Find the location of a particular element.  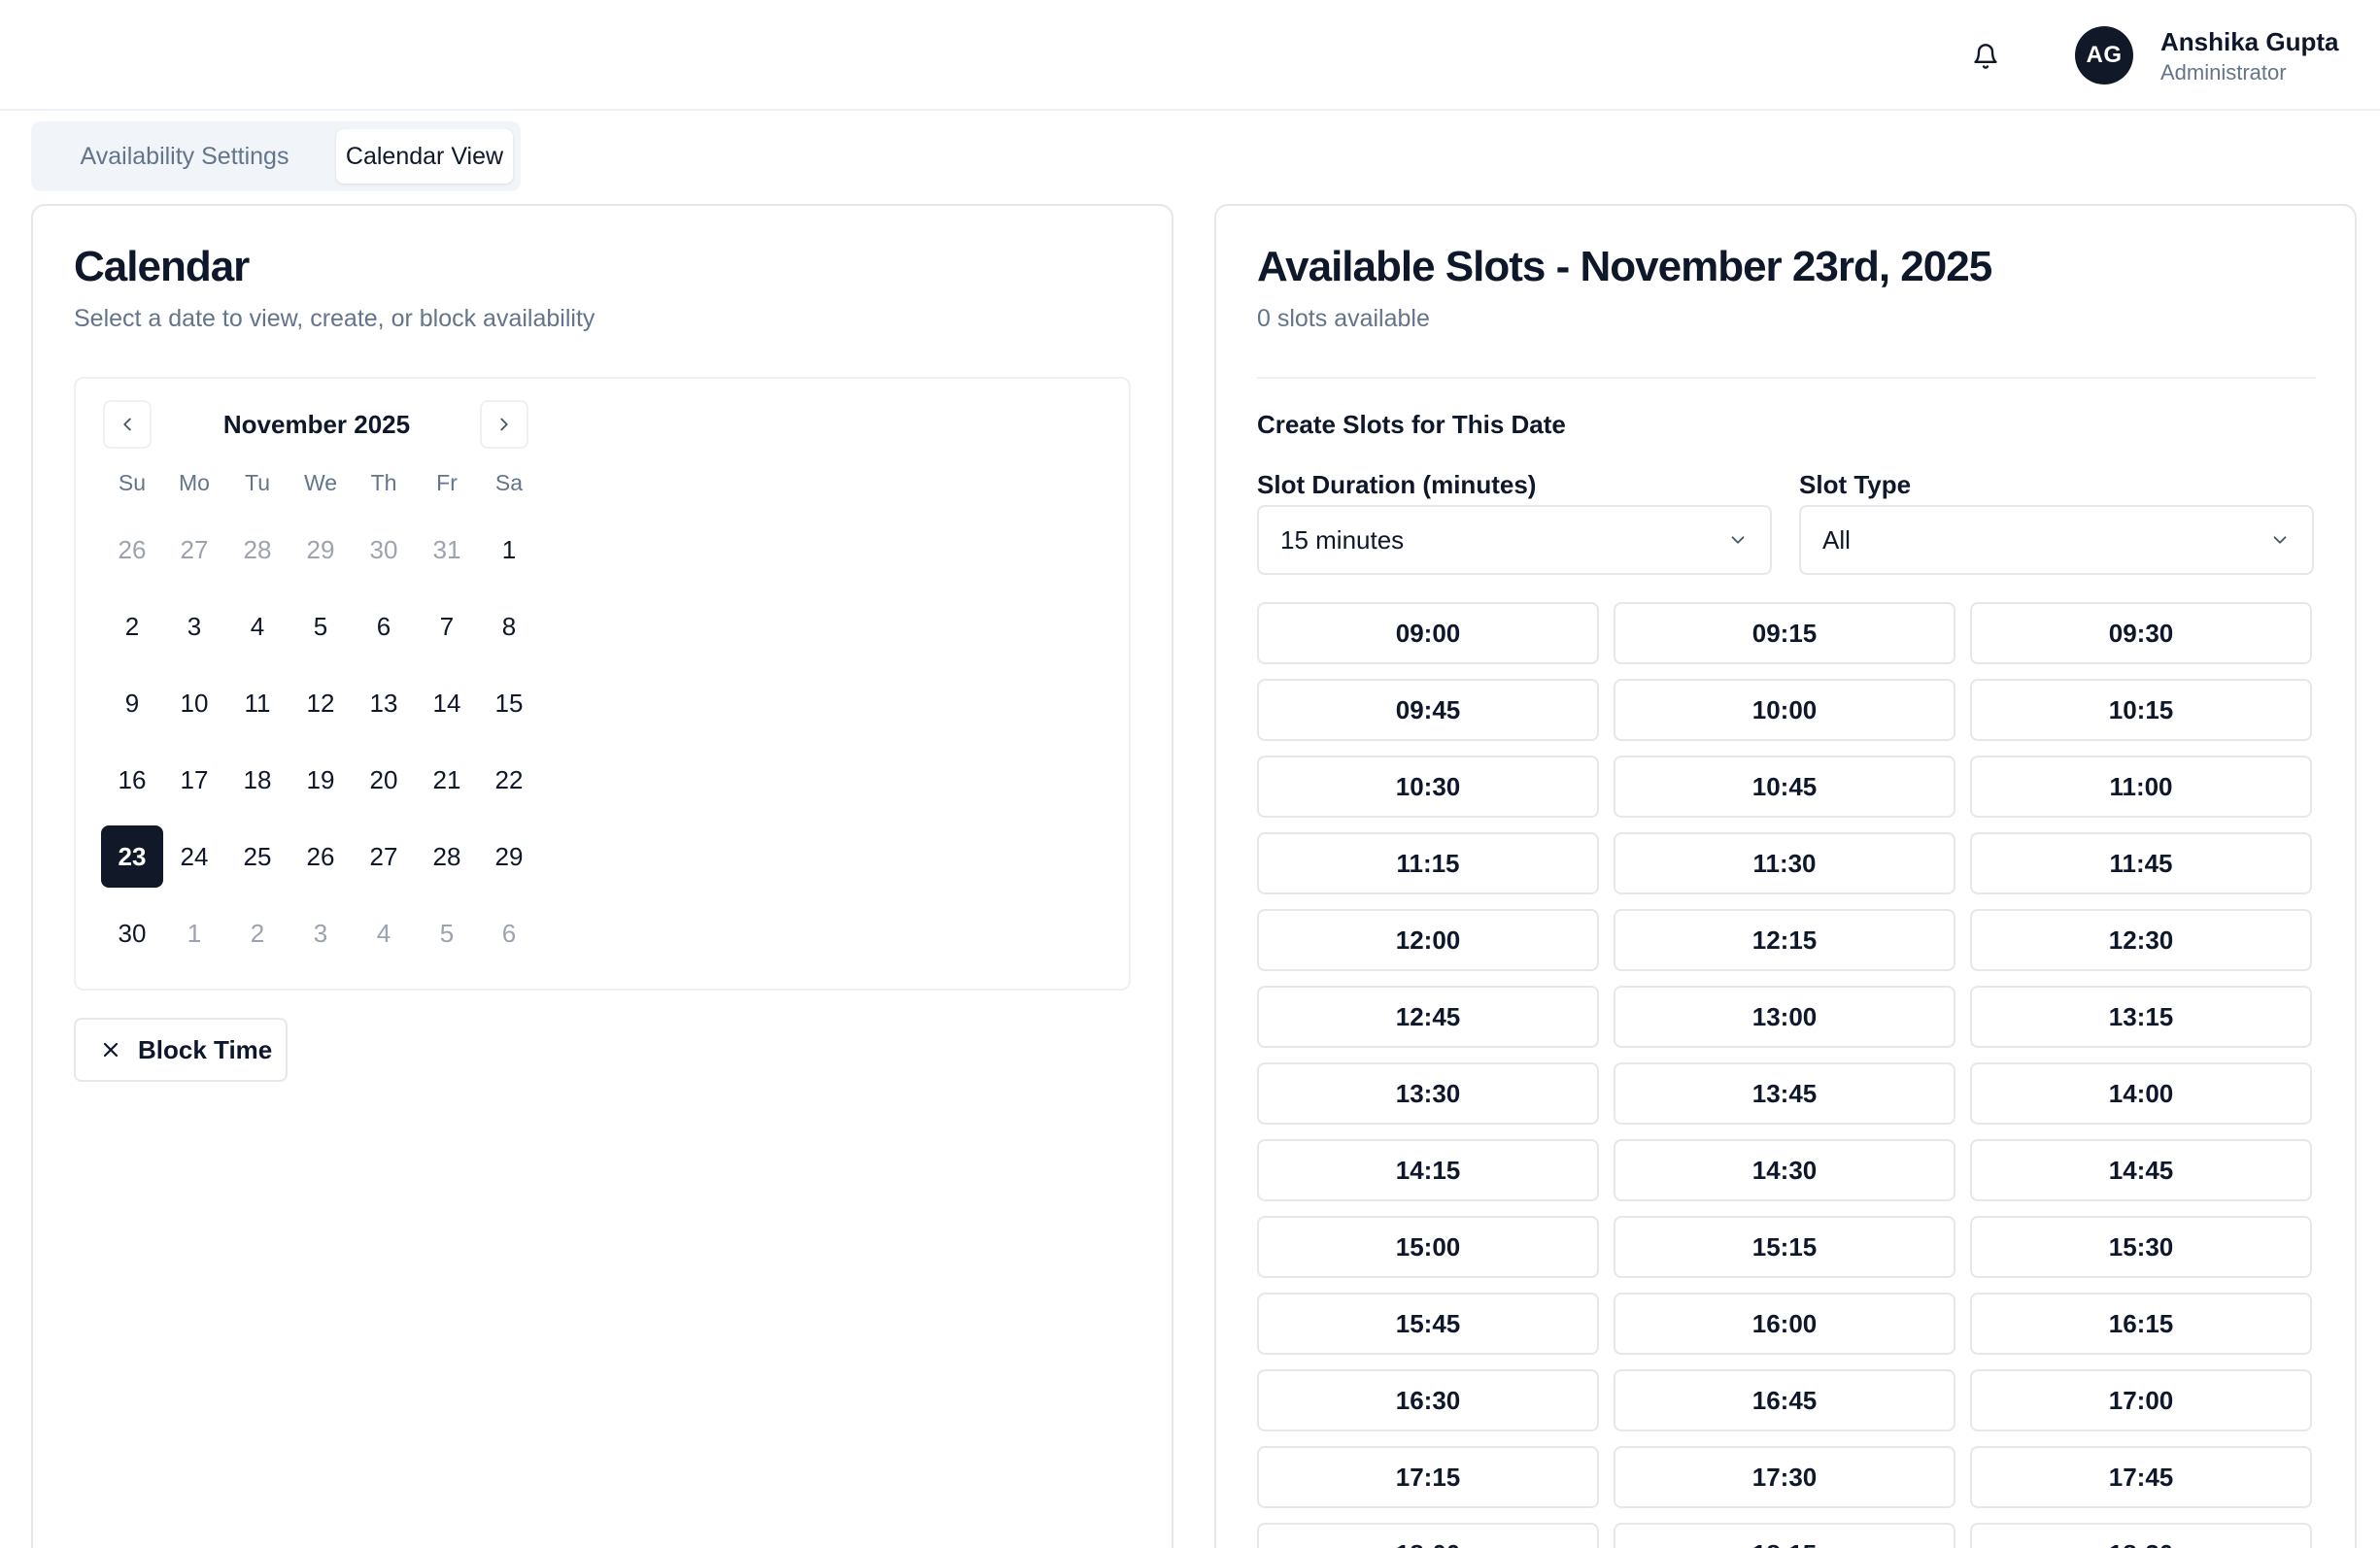

time-slot-button: 17:15 is located at coordinates (1428, 1477).